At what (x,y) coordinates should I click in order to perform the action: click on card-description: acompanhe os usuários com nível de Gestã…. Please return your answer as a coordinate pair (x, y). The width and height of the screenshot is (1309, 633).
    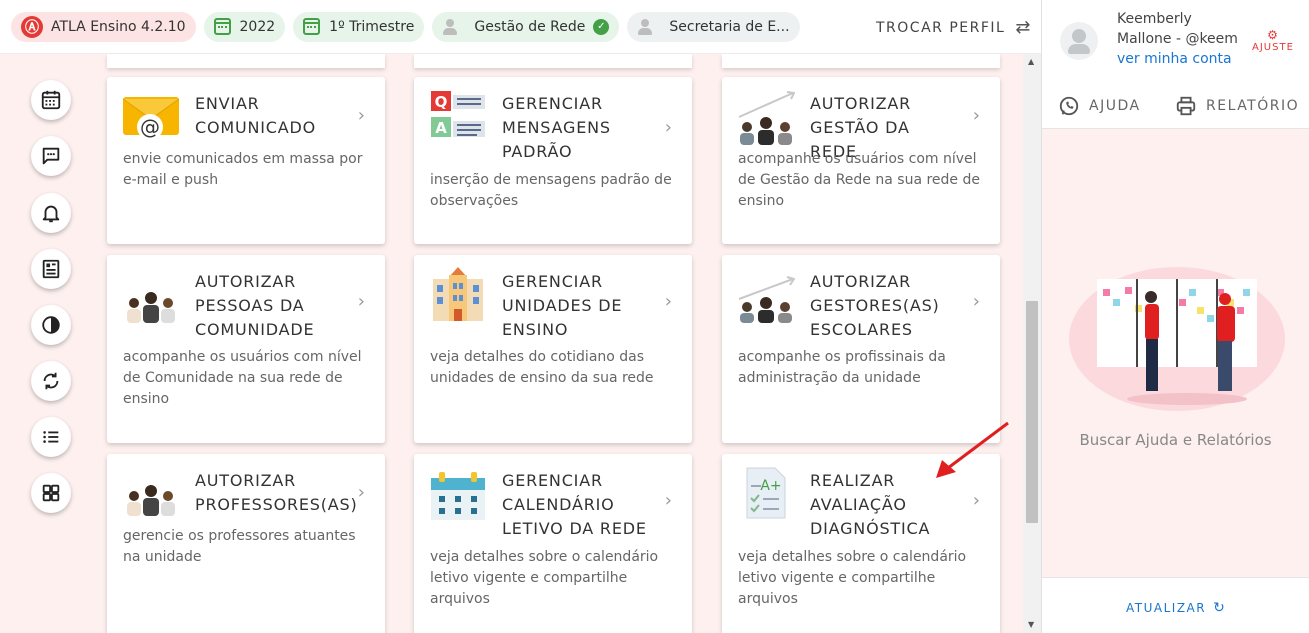
    Looking at the image, I should click on (859, 180).